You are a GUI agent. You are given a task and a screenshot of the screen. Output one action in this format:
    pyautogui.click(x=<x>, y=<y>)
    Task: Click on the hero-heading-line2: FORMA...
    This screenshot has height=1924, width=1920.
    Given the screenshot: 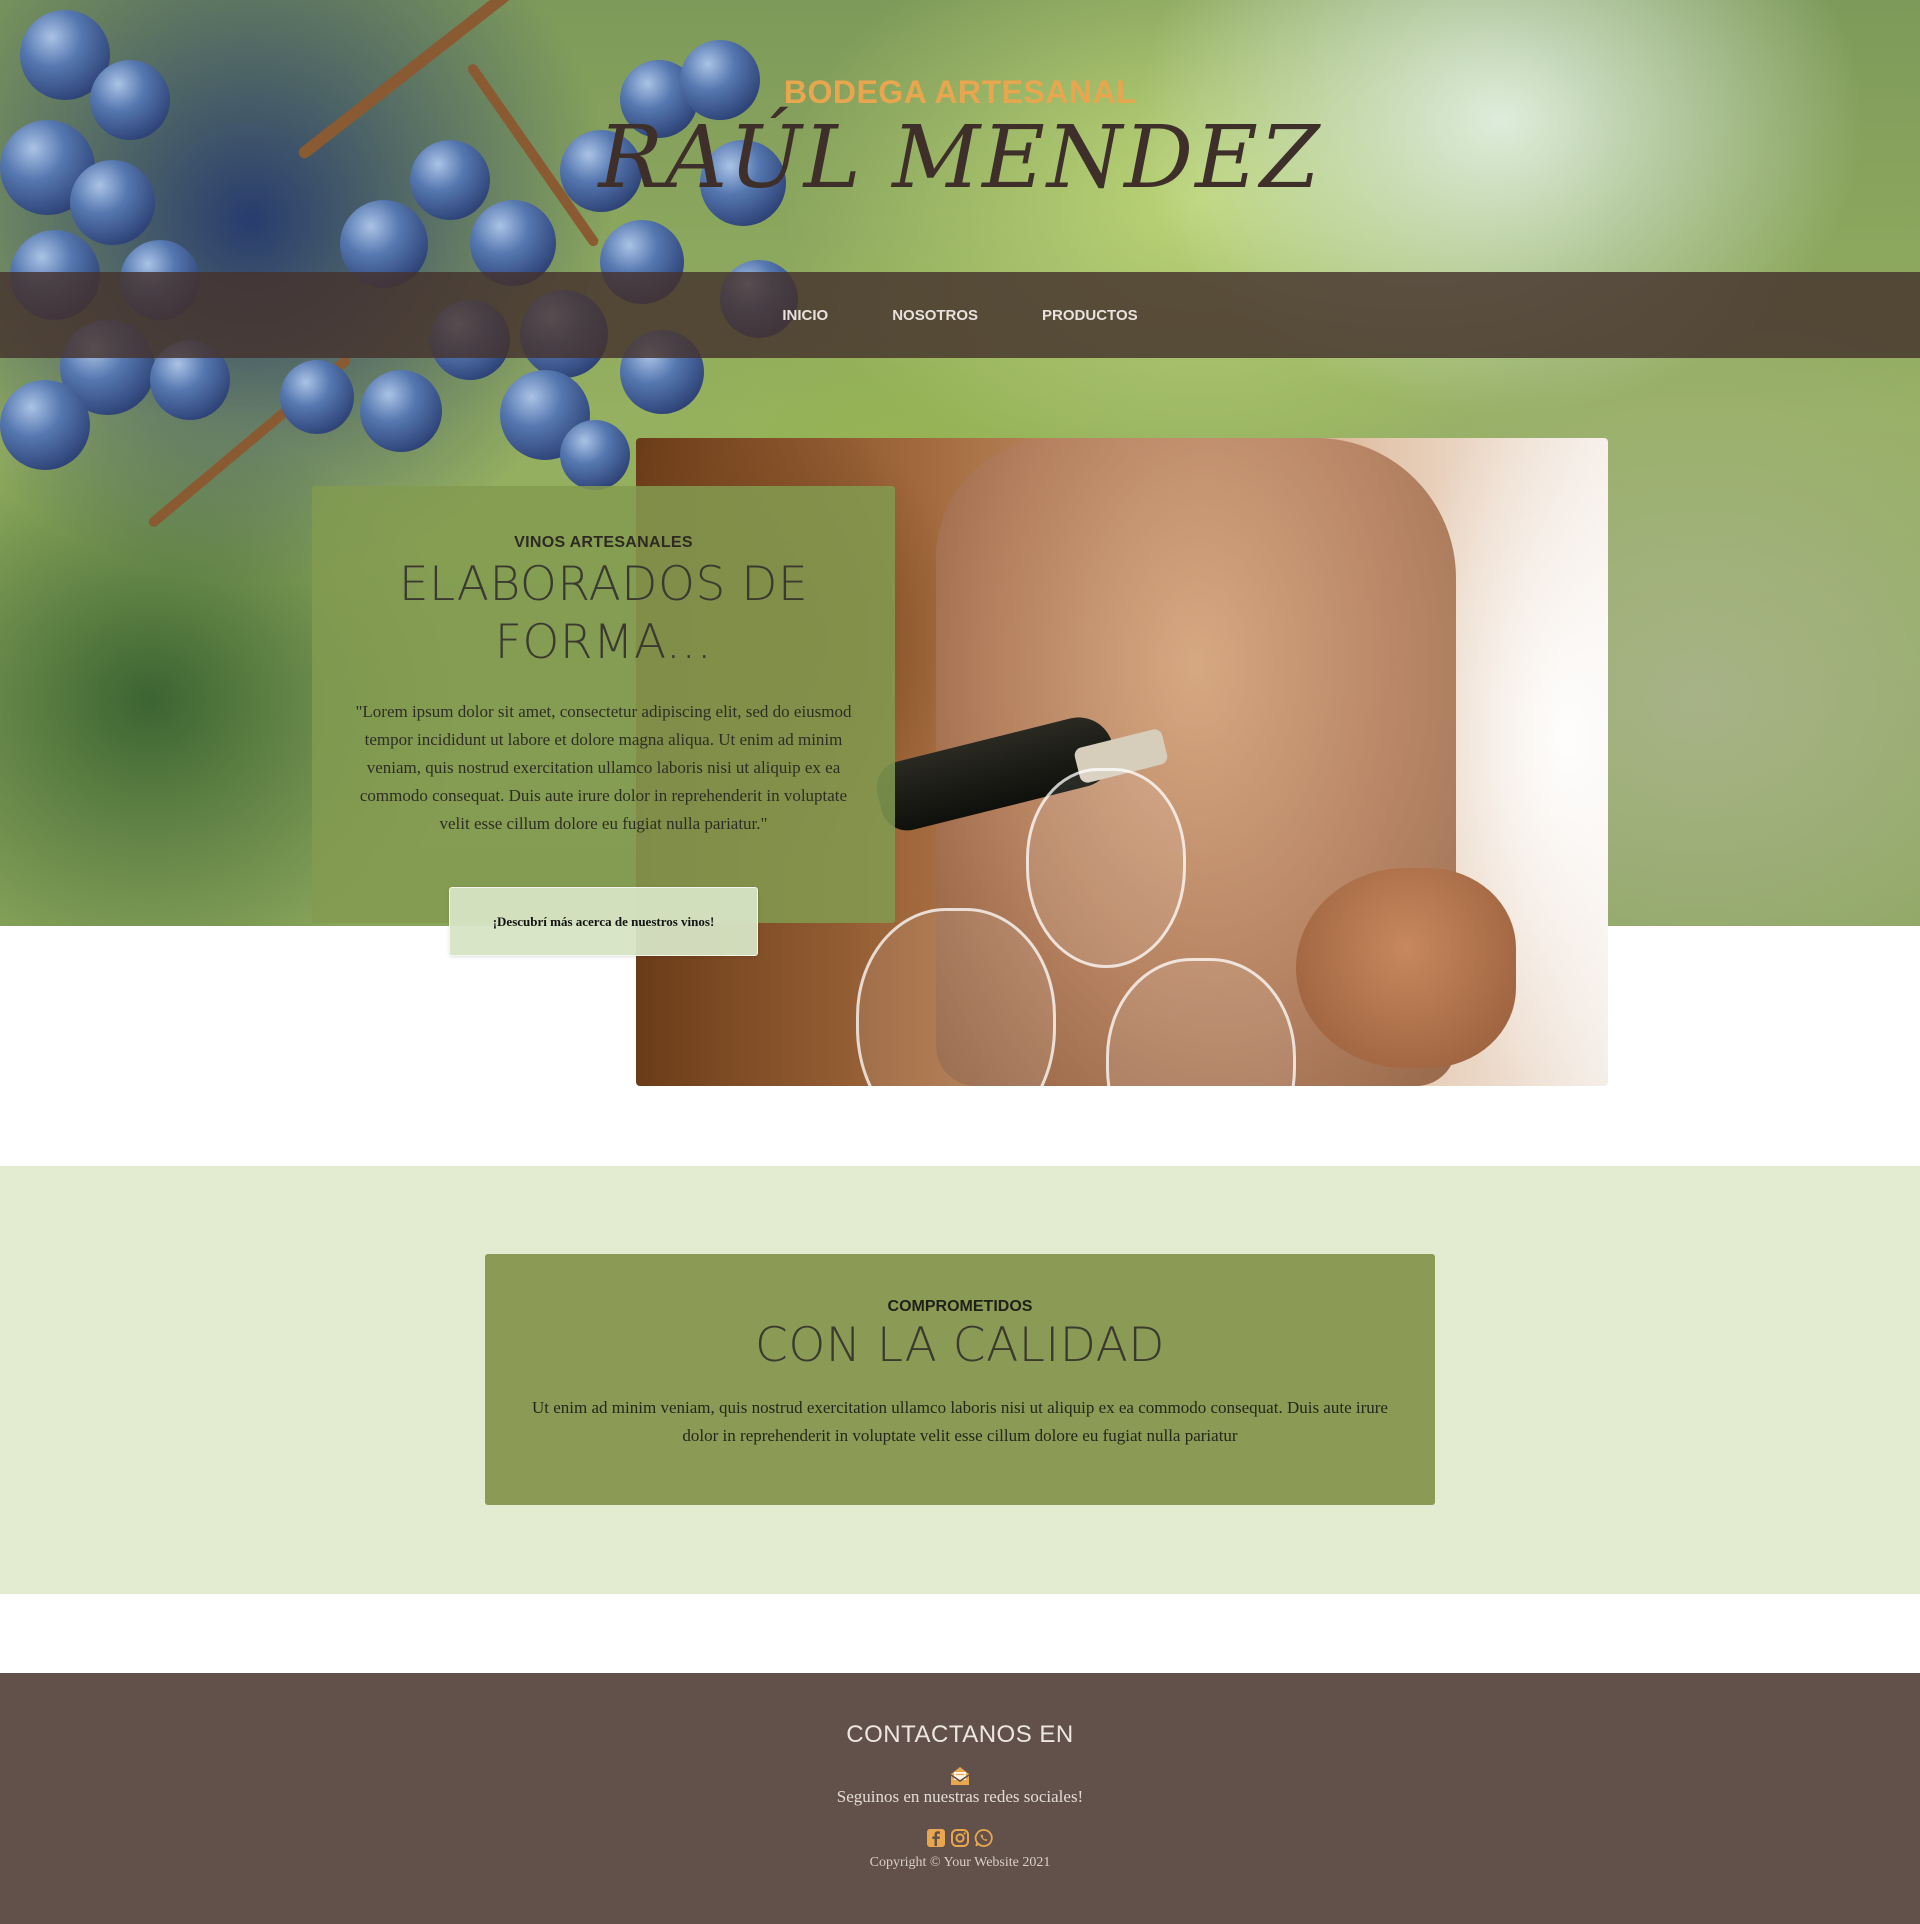 What is the action you would take?
    pyautogui.click(x=603, y=642)
    